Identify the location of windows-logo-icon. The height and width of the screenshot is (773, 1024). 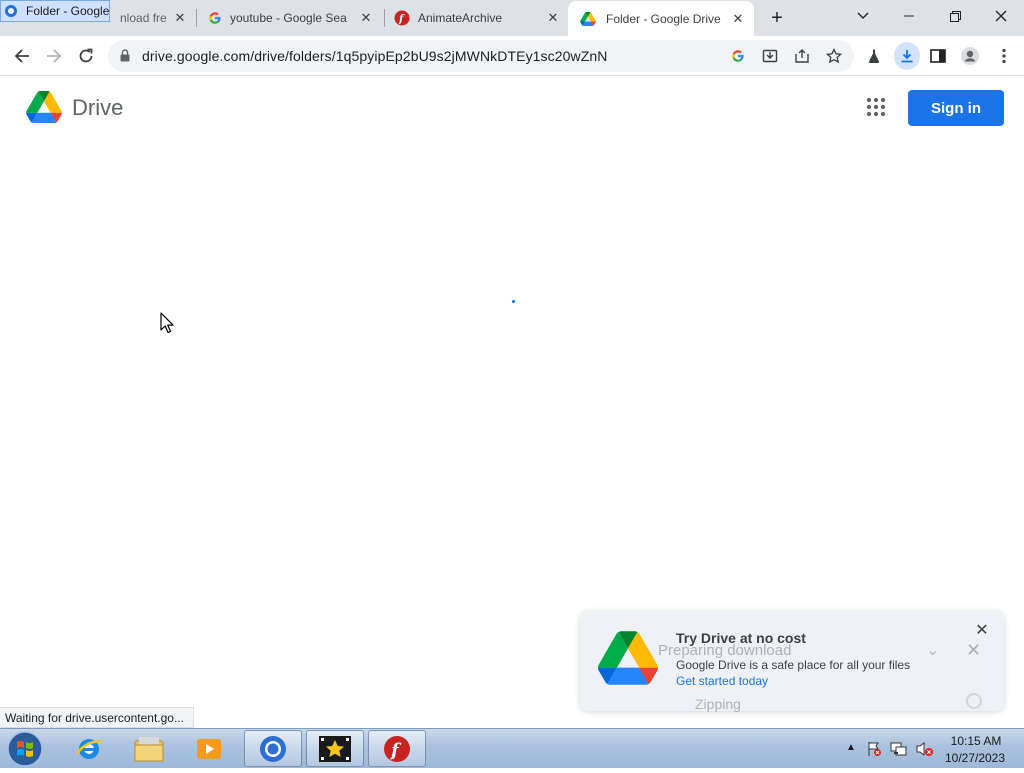
(25, 749).